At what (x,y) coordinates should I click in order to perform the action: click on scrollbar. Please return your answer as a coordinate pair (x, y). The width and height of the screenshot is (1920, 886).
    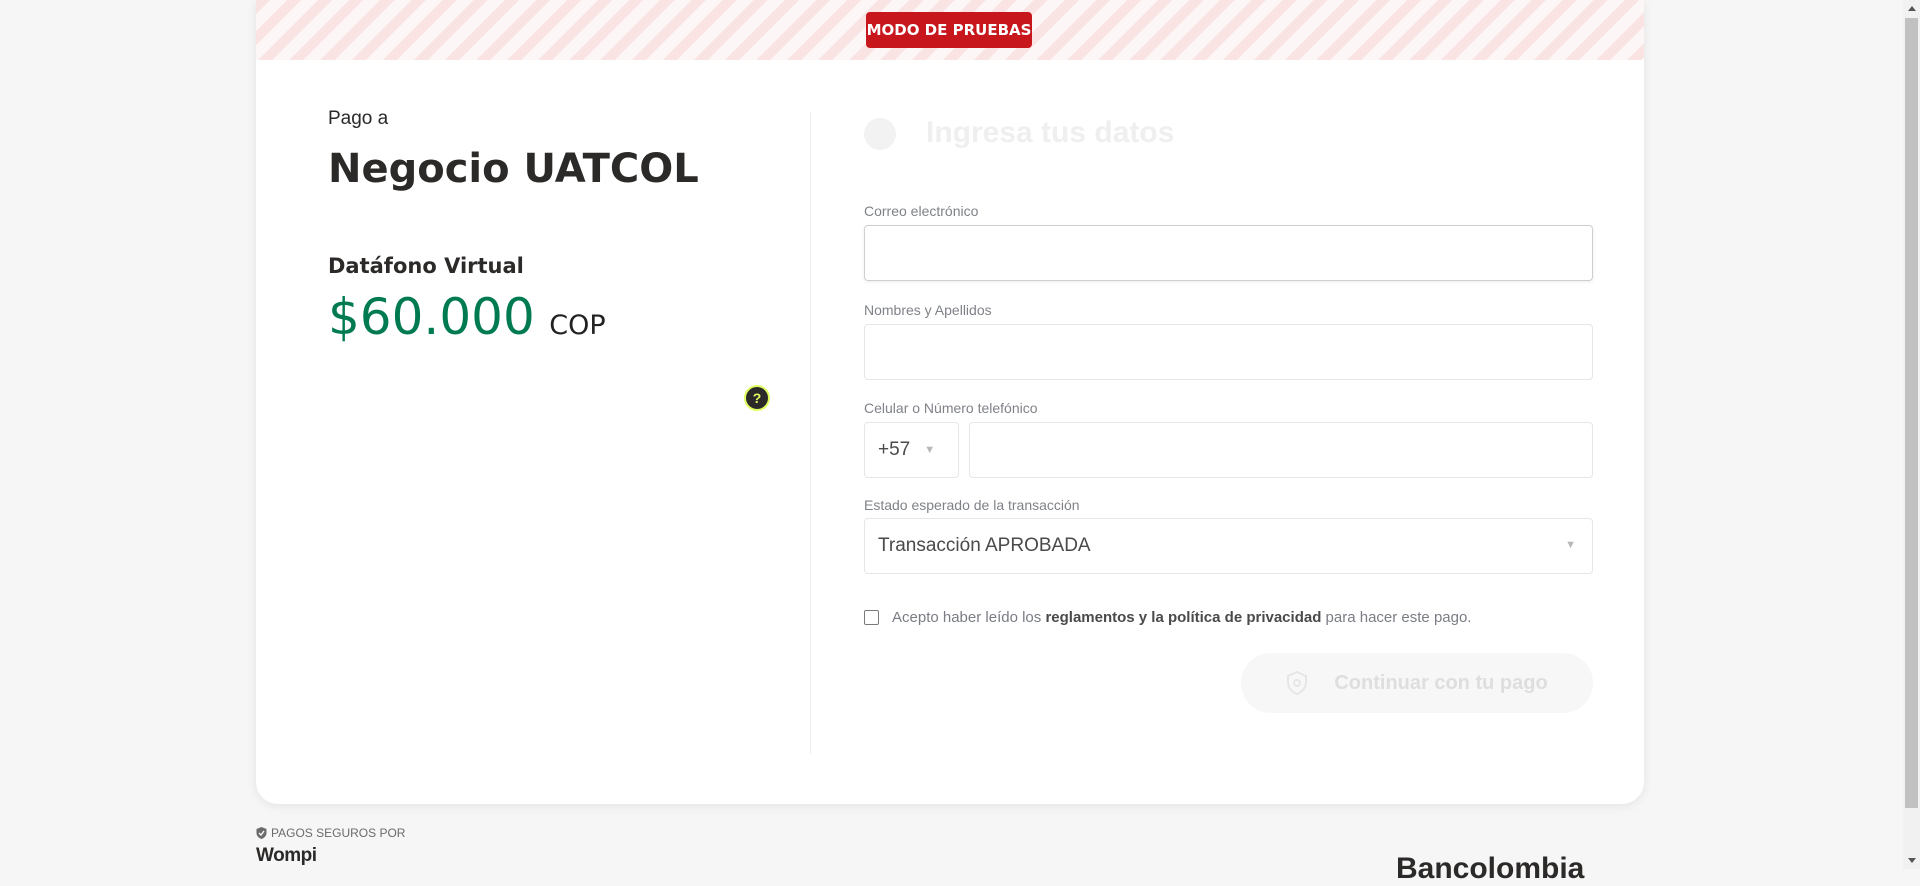
    Looking at the image, I should click on (1911, 434).